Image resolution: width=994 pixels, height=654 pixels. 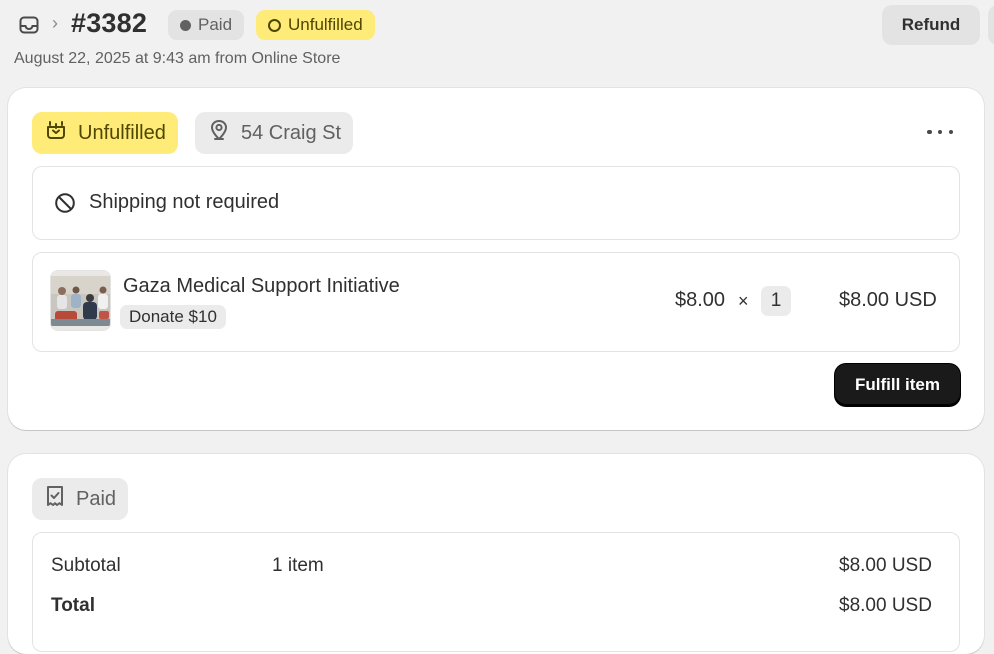 I want to click on payment-status-label: Paid, so click(x=215, y=24).